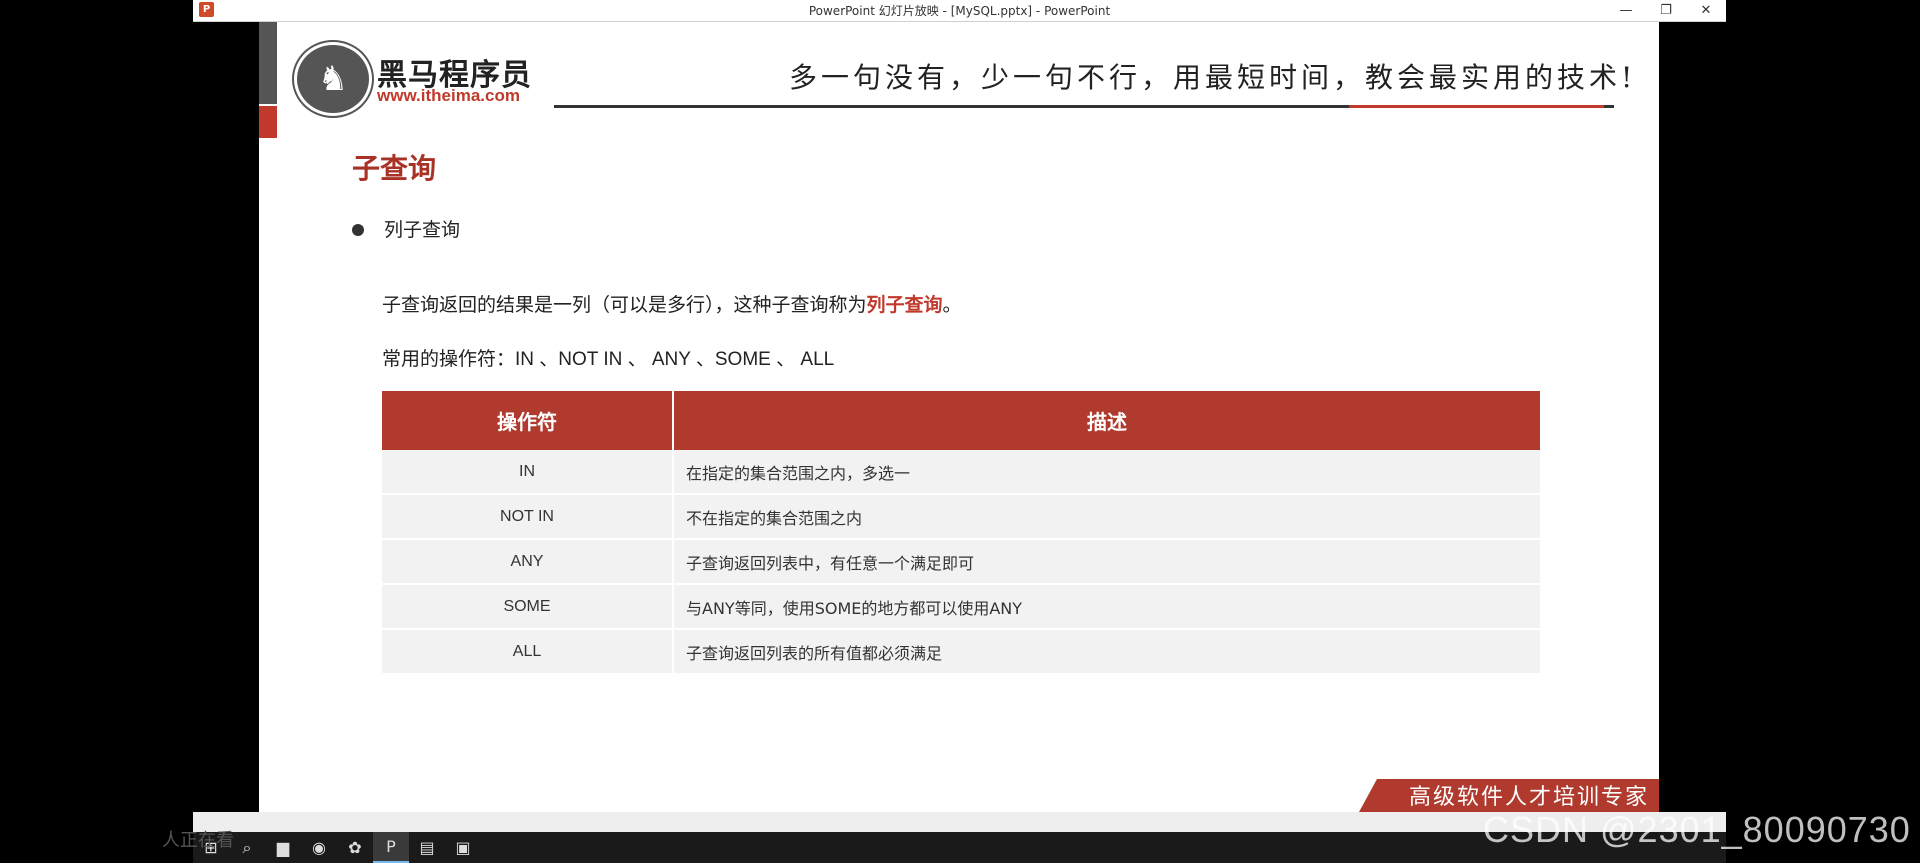 Image resolution: width=1920 pixels, height=863 pixels. I want to click on table-header: 操作符 描述, so click(961, 420).